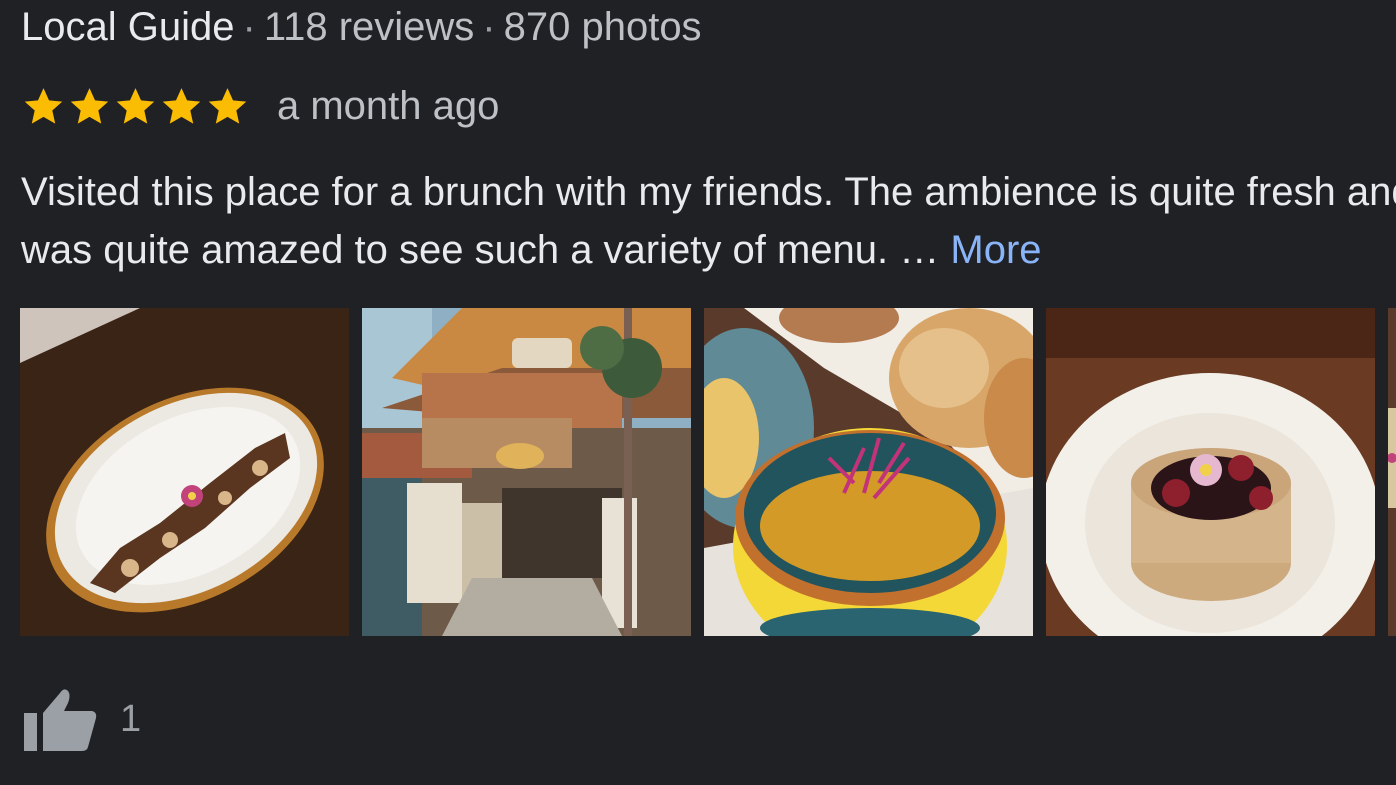  I want to click on photo-partial, so click(1392, 472).